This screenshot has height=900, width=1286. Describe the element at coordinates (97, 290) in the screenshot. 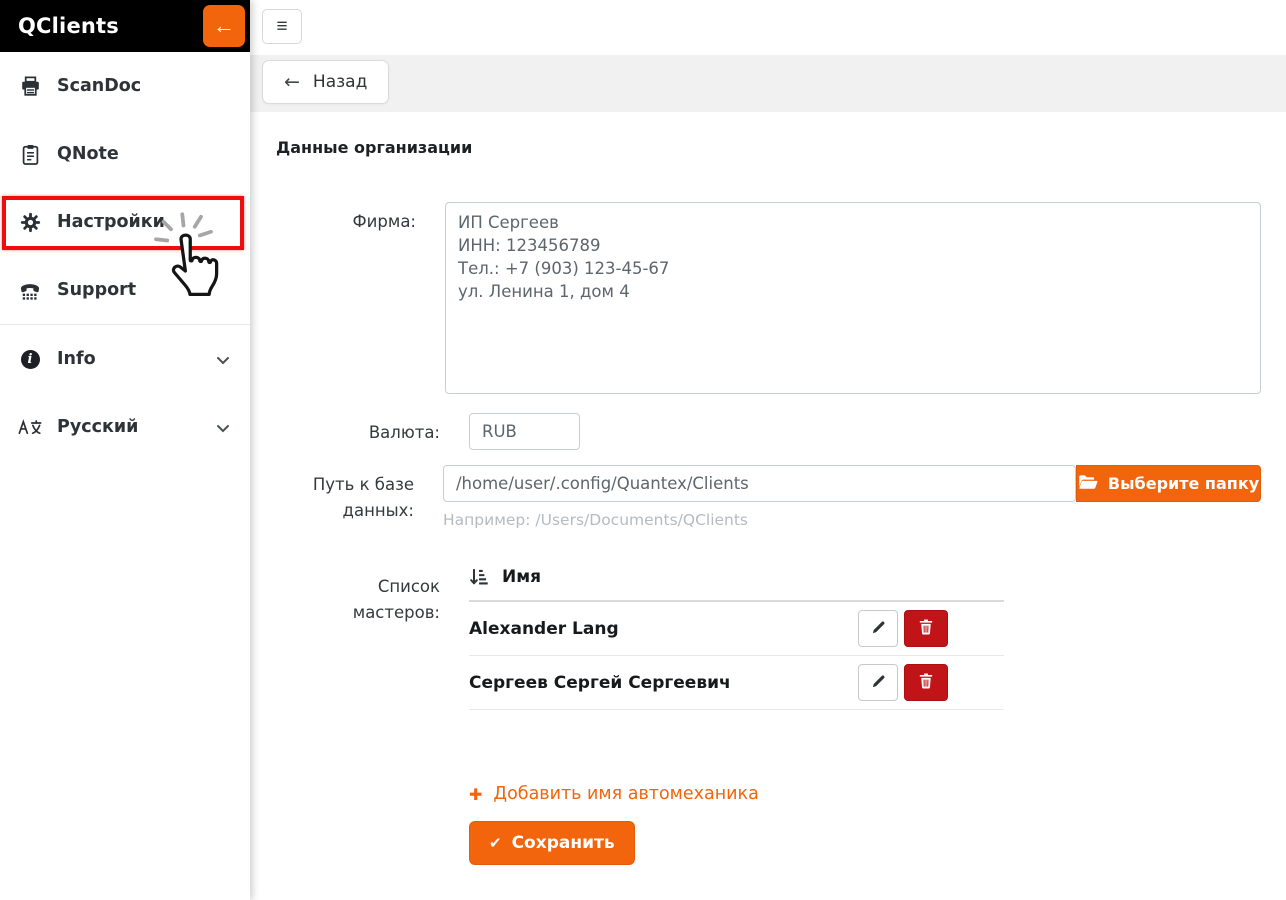

I see `sidebar-item-label: Support` at that location.